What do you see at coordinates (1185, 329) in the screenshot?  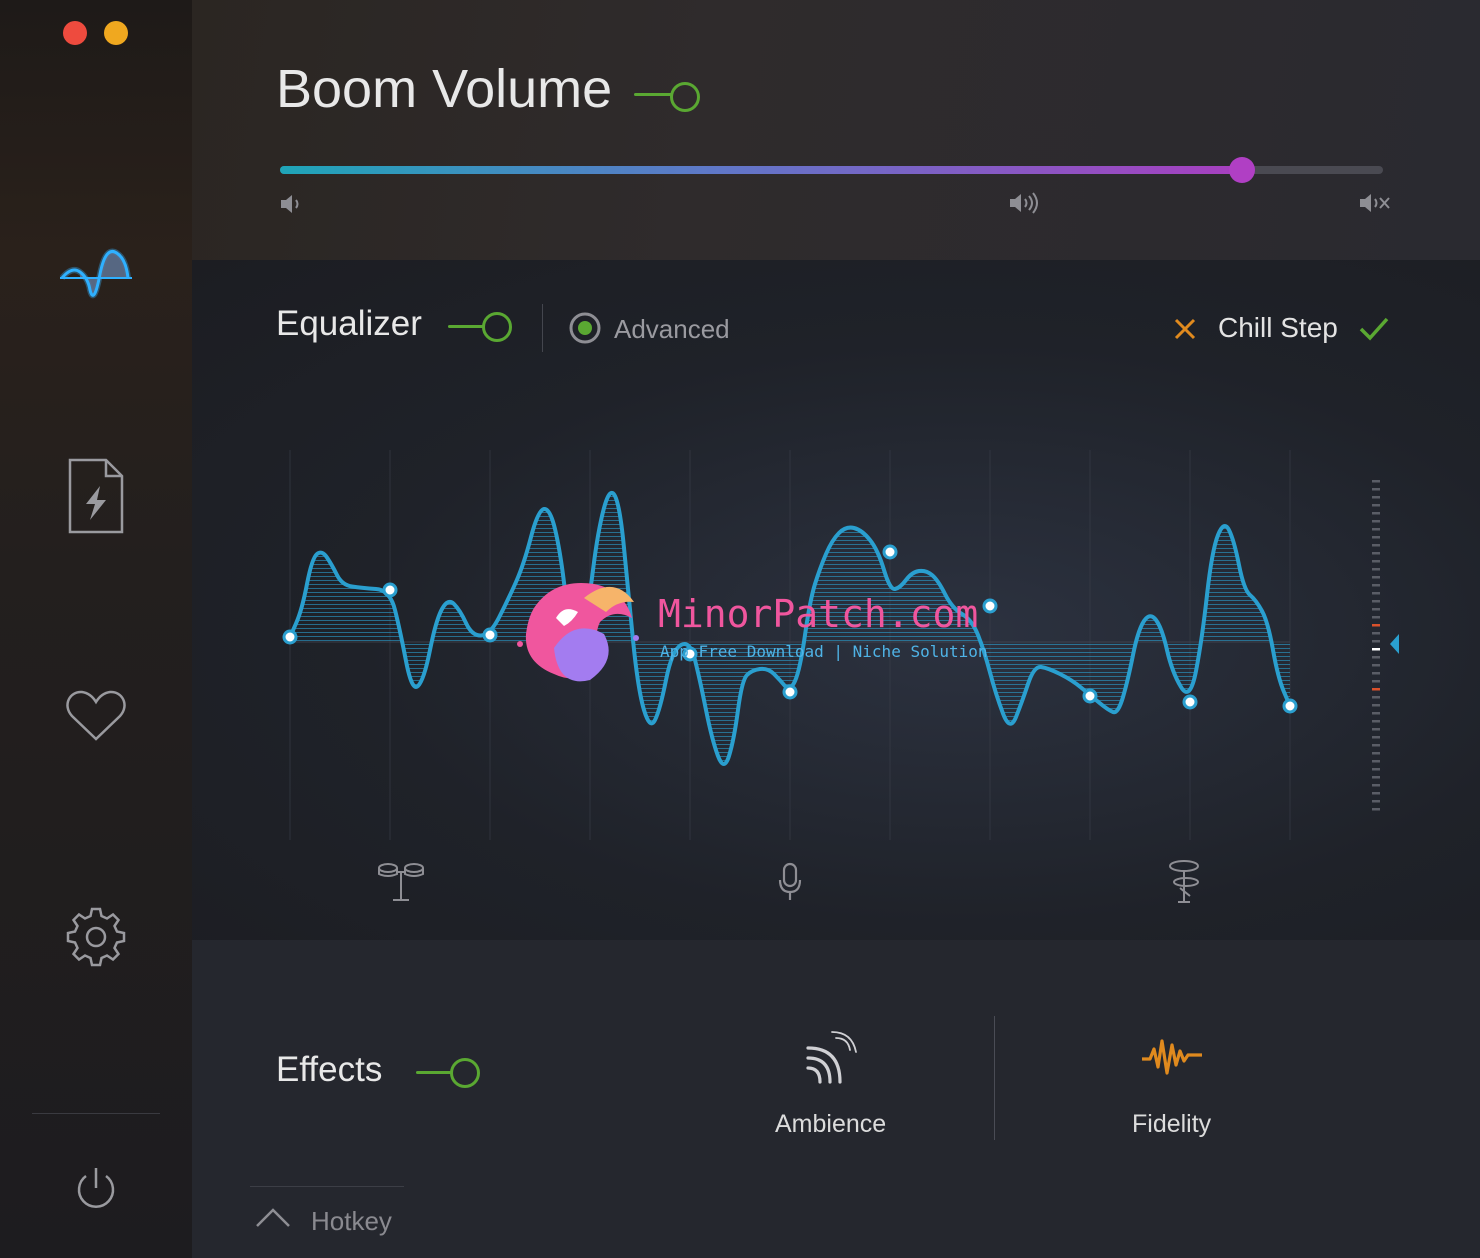 I see `x-icon` at bounding box center [1185, 329].